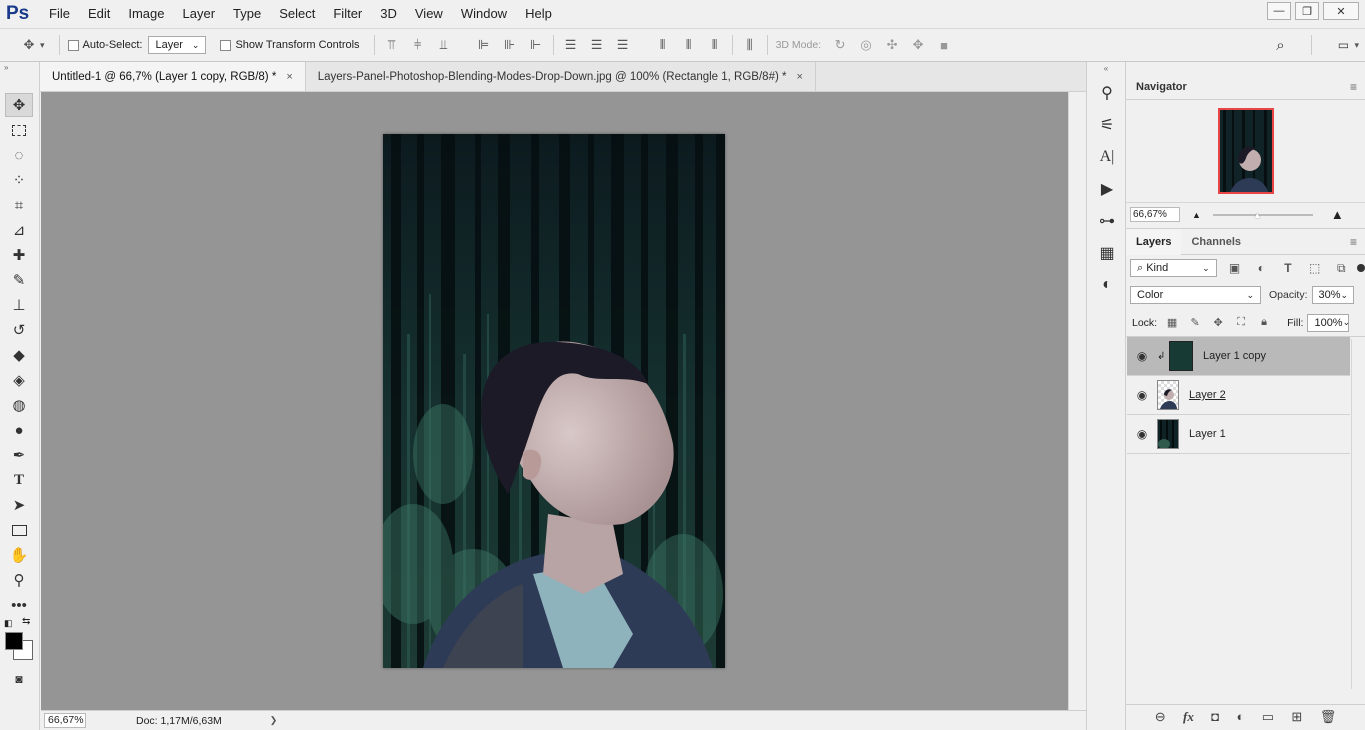 Image resolution: width=1365 pixels, height=730 pixels. What do you see at coordinates (19, 255) in the screenshot?
I see `healing-brush-tool: ✚` at bounding box center [19, 255].